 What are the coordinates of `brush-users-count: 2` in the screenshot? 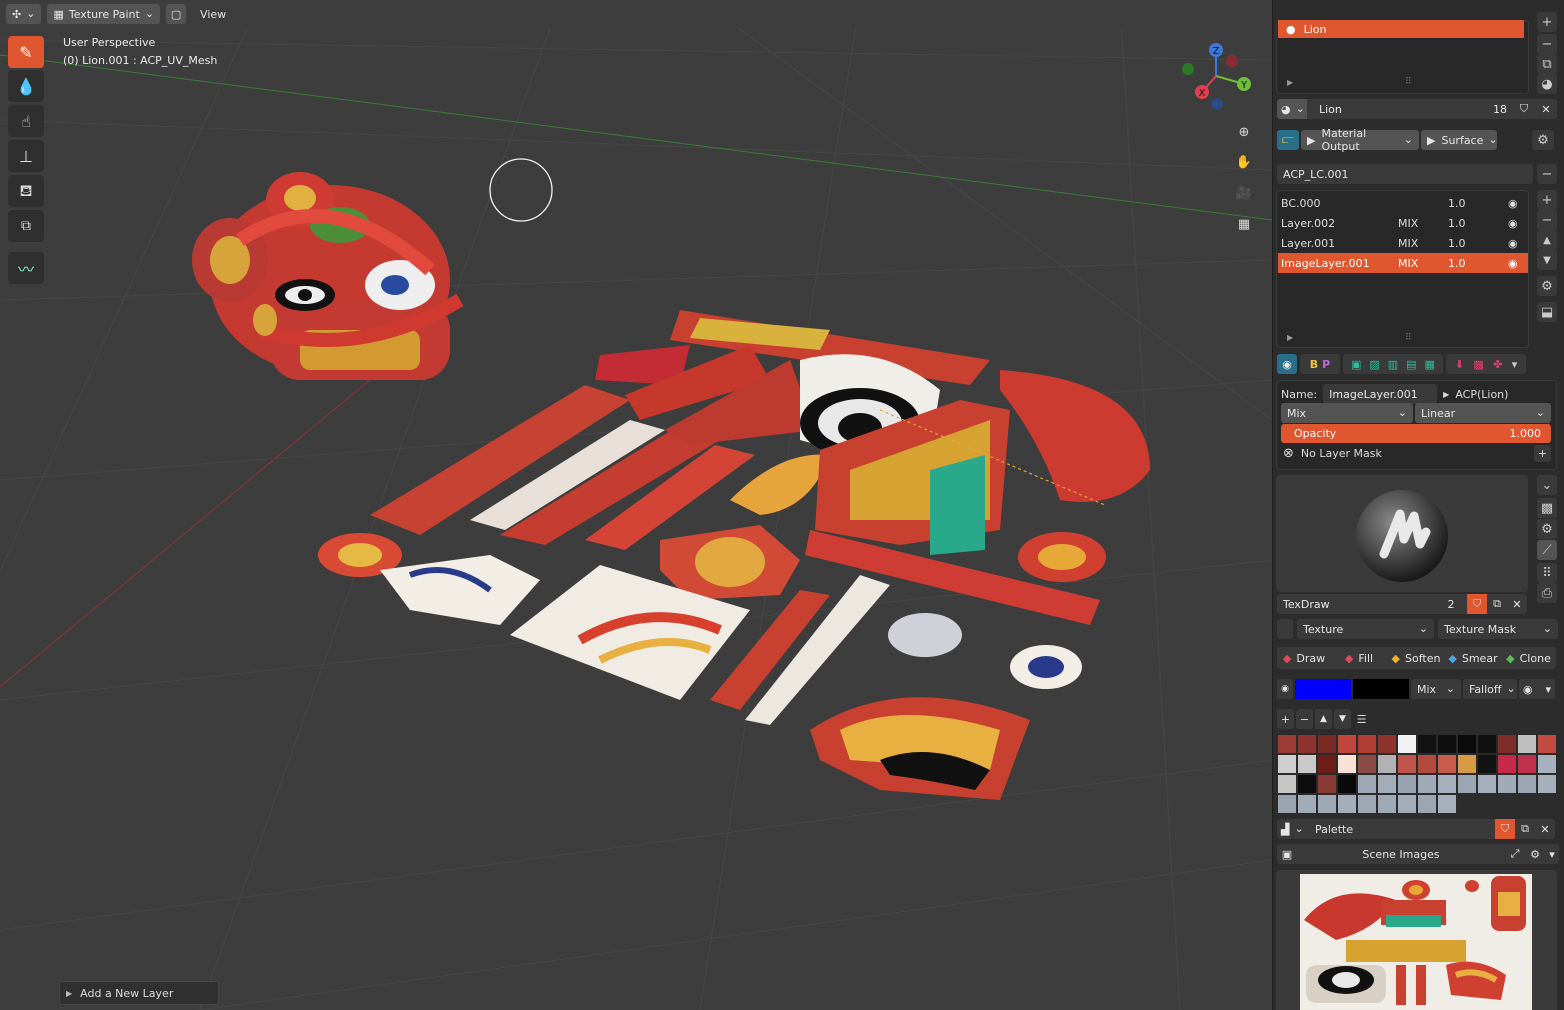 It's located at (1451, 604).